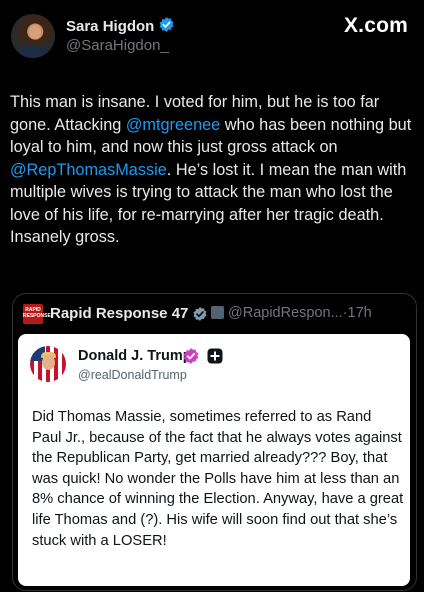 Image resolution: width=424 pixels, height=592 pixels. What do you see at coordinates (191, 356) in the screenshot?
I see `truth-verified-icon` at bounding box center [191, 356].